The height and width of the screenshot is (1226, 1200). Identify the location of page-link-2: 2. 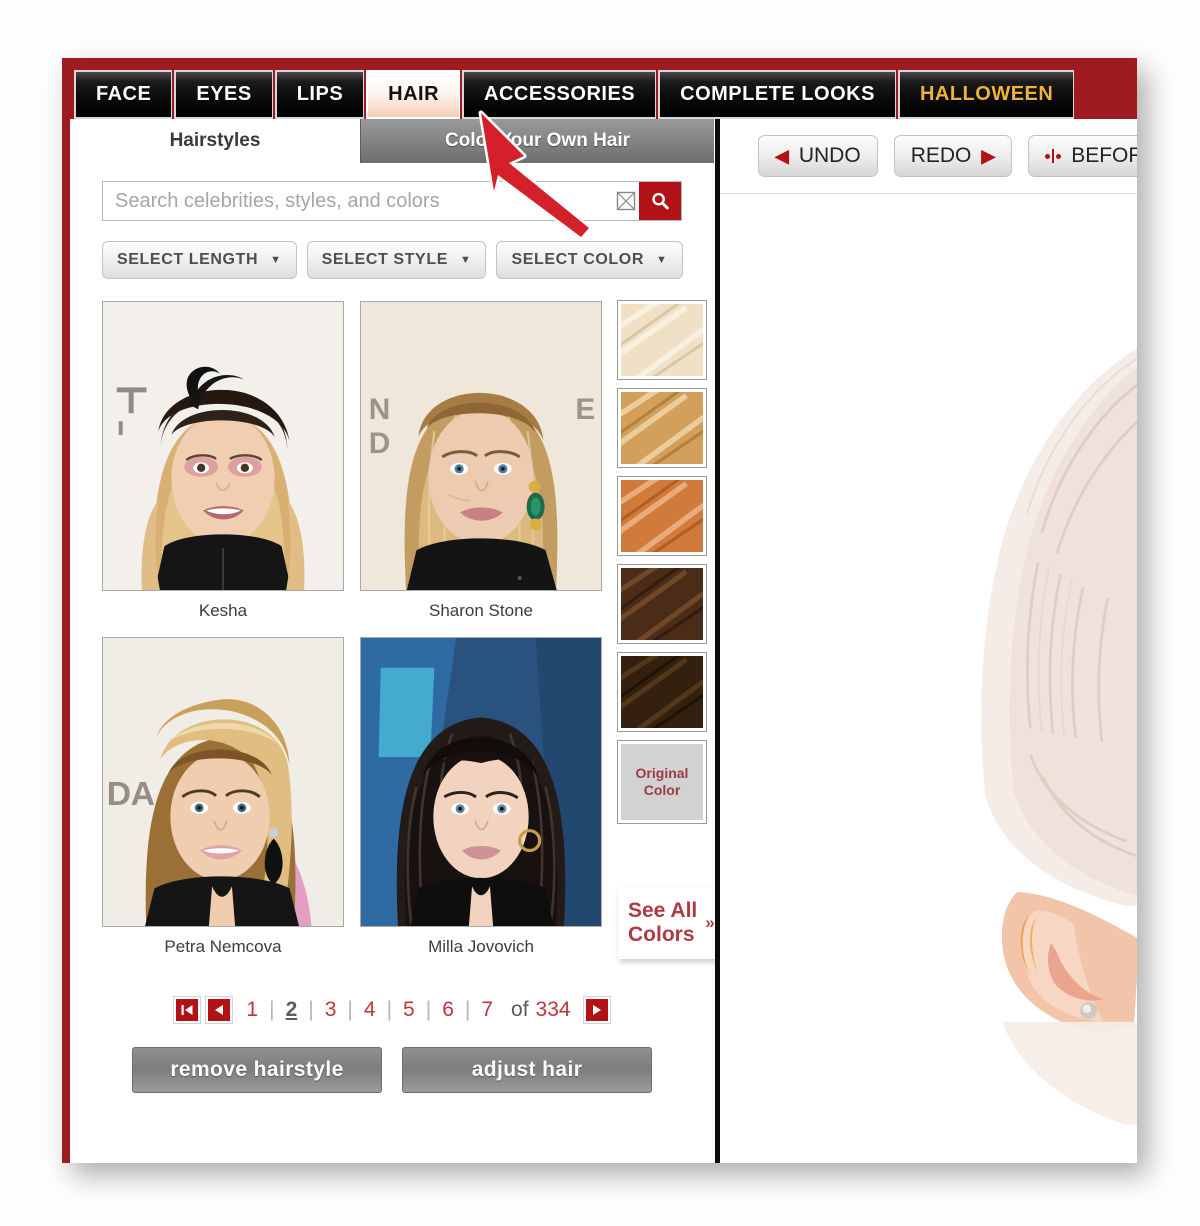
(292, 1010).